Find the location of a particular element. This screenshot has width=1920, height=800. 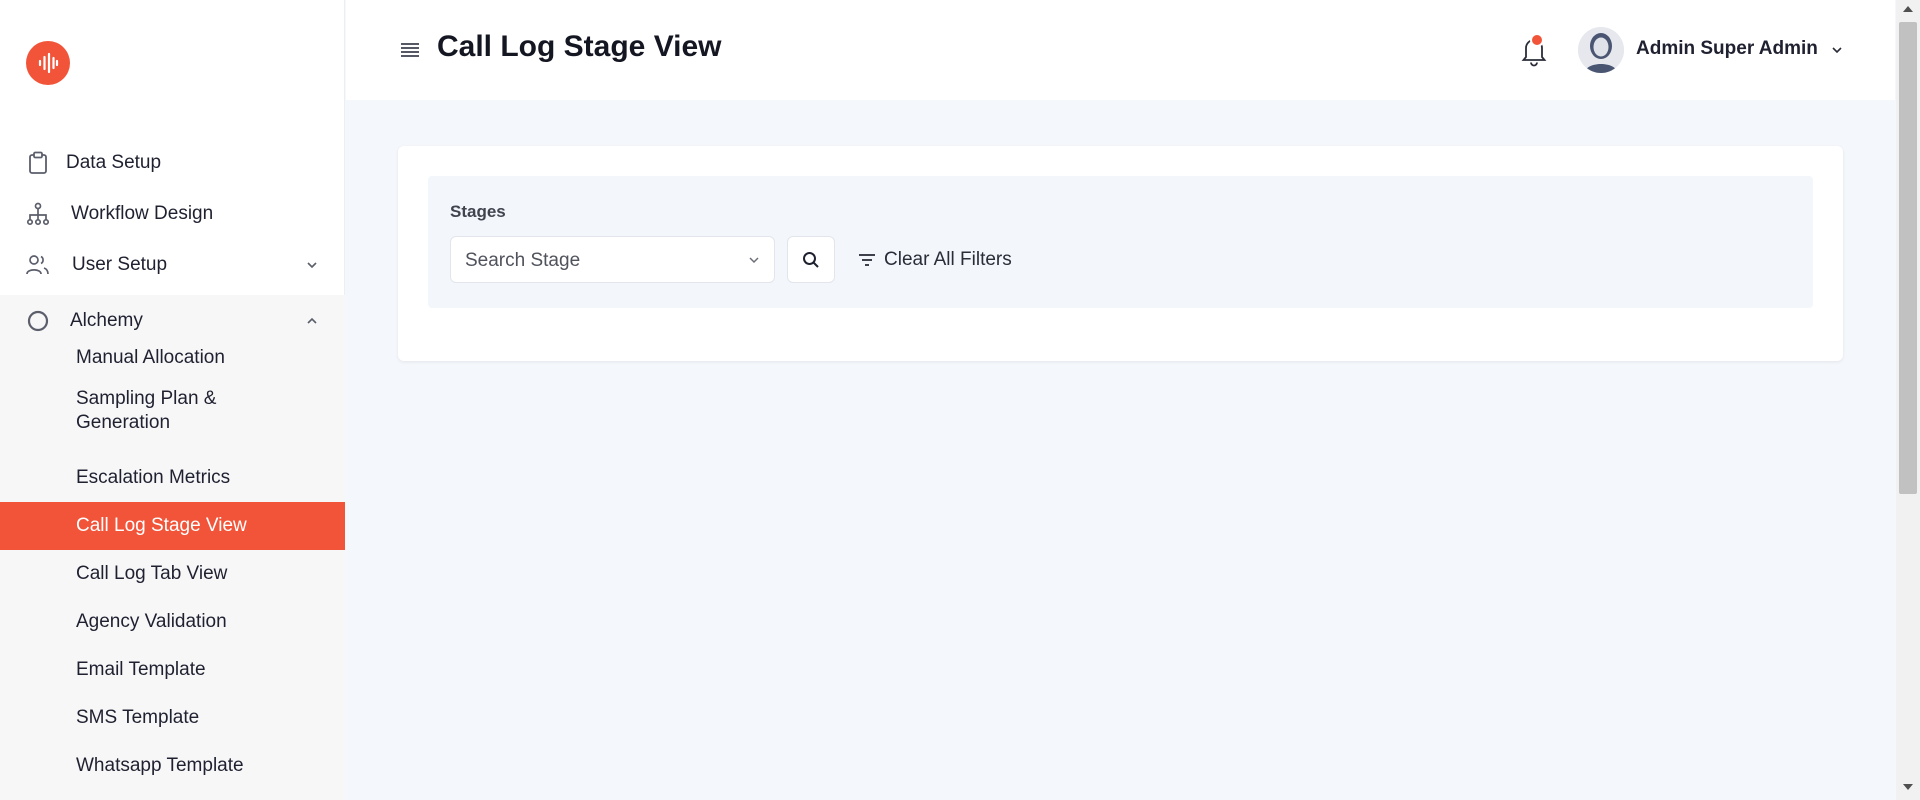

sidebar-subitem-label: Agency Validation is located at coordinates (151, 621).